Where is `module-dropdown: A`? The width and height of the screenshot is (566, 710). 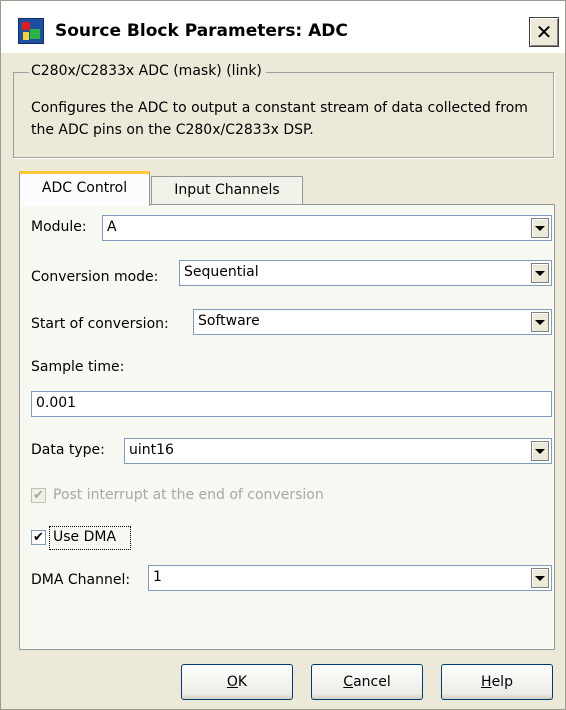
module-dropdown: A is located at coordinates (327, 228).